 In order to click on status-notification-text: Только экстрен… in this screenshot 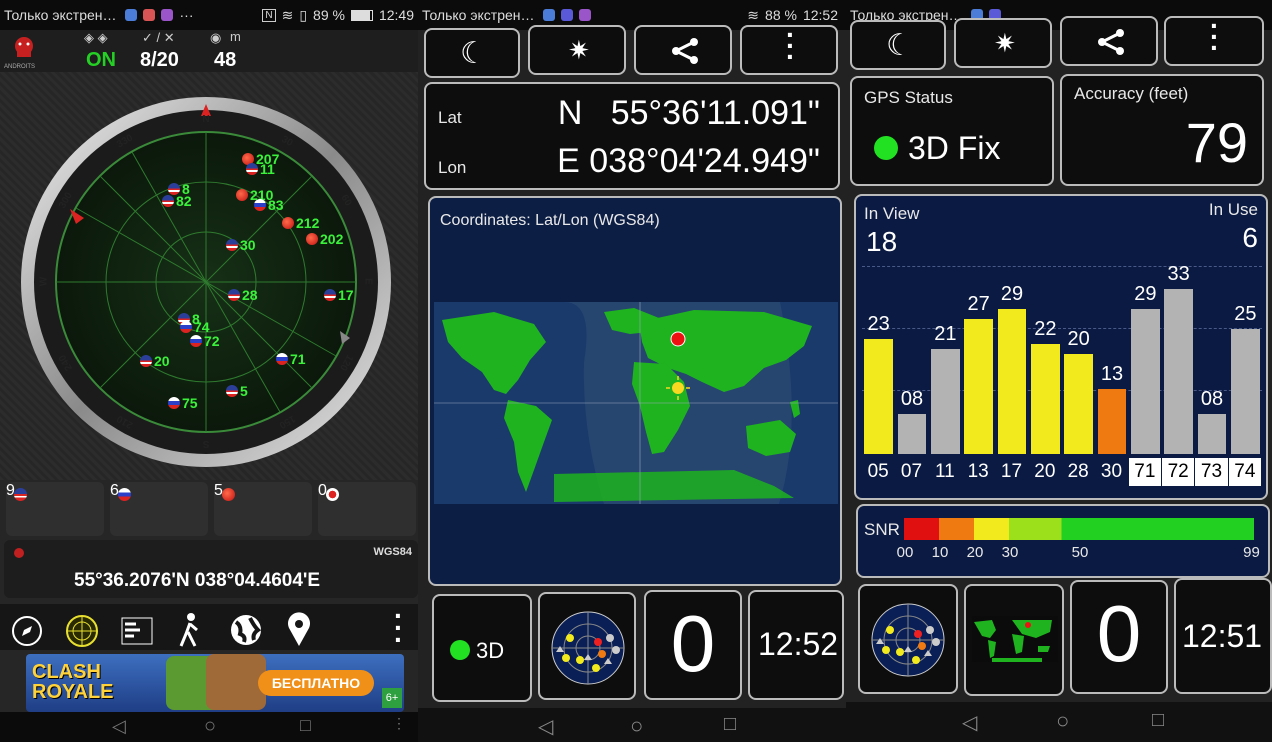, I will do `click(478, 15)`.